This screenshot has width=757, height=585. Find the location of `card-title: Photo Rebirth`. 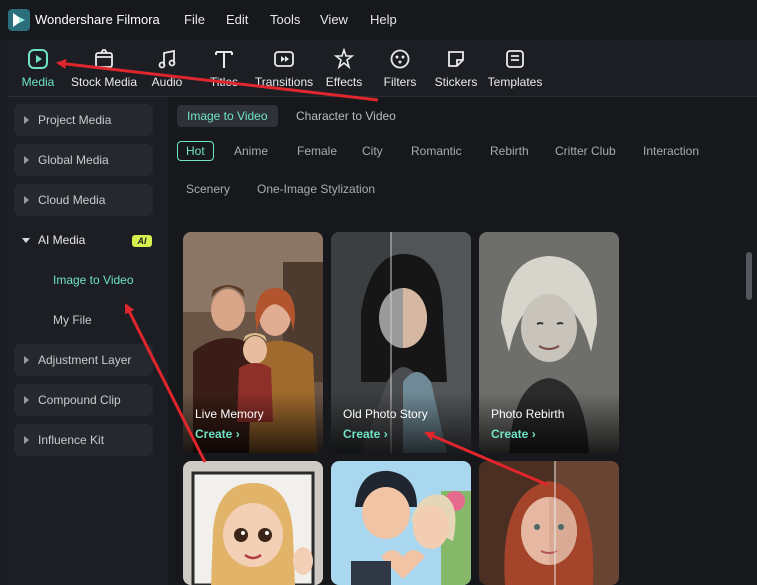

card-title: Photo Rebirth is located at coordinates (528, 414).